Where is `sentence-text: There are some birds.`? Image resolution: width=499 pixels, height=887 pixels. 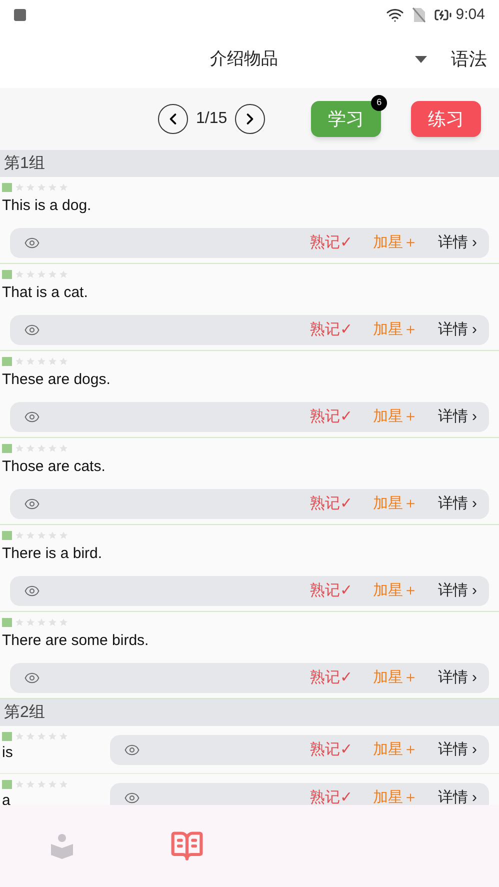 sentence-text: There are some birds. is located at coordinates (75, 640).